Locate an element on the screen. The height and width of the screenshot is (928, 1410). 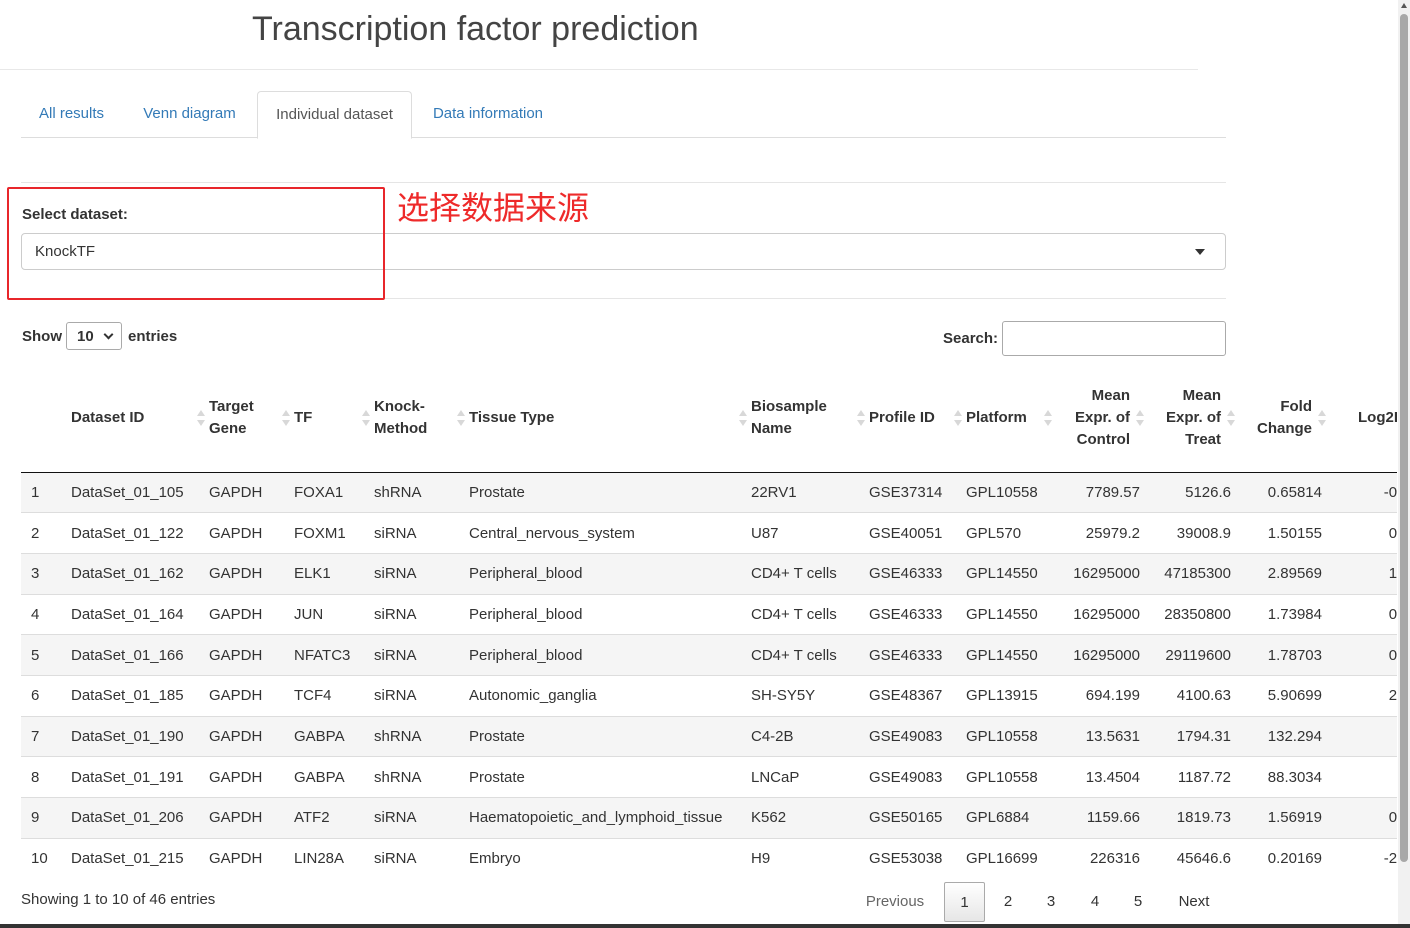
column-header-platform: Platform is located at coordinates (1011, 419).